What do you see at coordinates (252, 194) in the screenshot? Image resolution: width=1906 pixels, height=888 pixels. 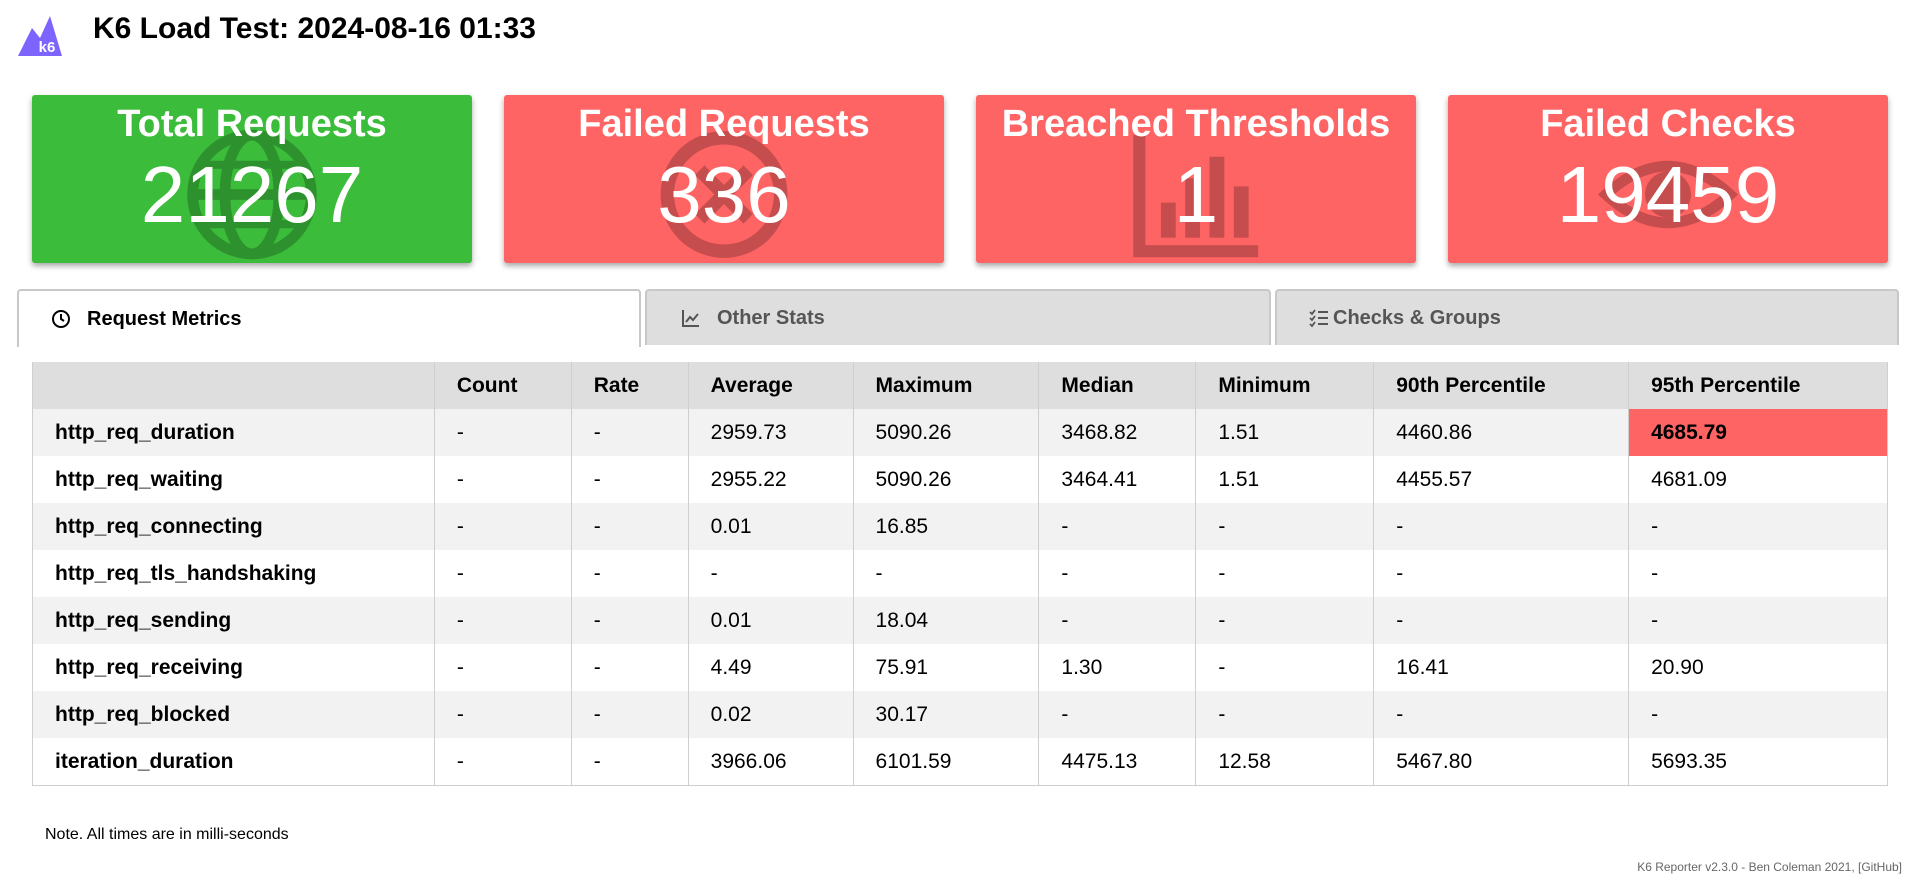 I see `card-value: 21267` at bounding box center [252, 194].